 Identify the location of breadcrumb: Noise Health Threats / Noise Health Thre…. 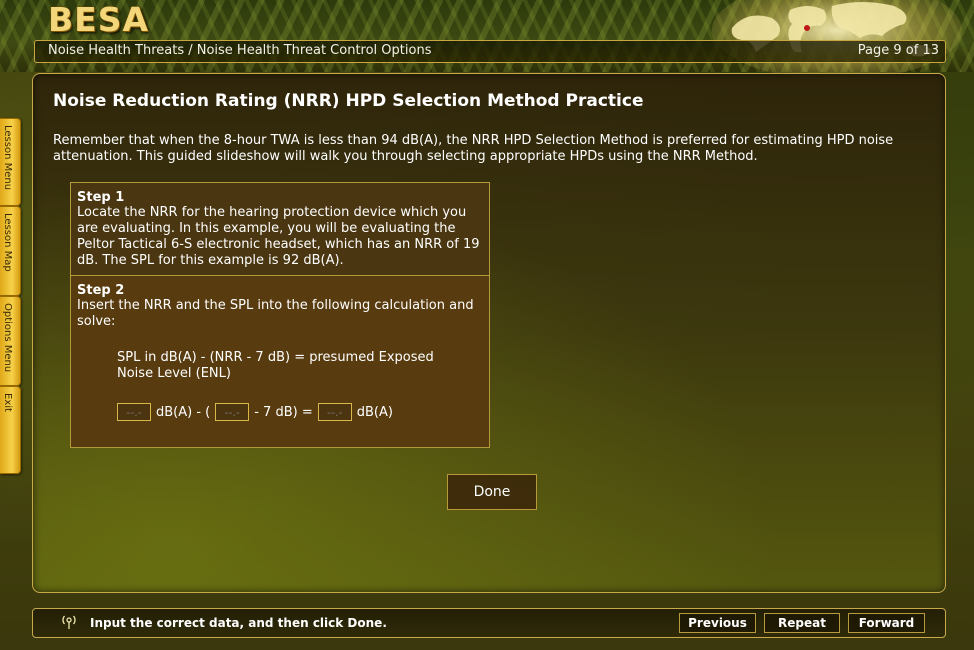
(240, 50).